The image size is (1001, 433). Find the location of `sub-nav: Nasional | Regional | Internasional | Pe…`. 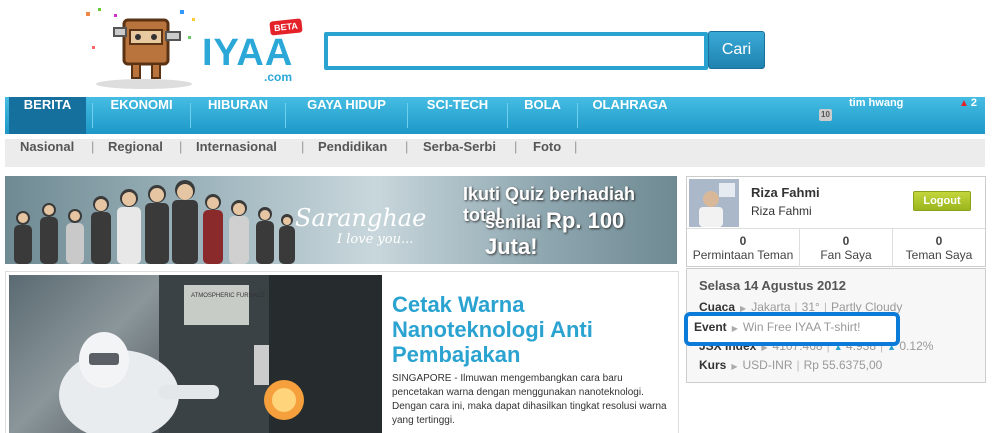

sub-nav: Nasional | Regional | Internasional | Pe… is located at coordinates (495, 153).